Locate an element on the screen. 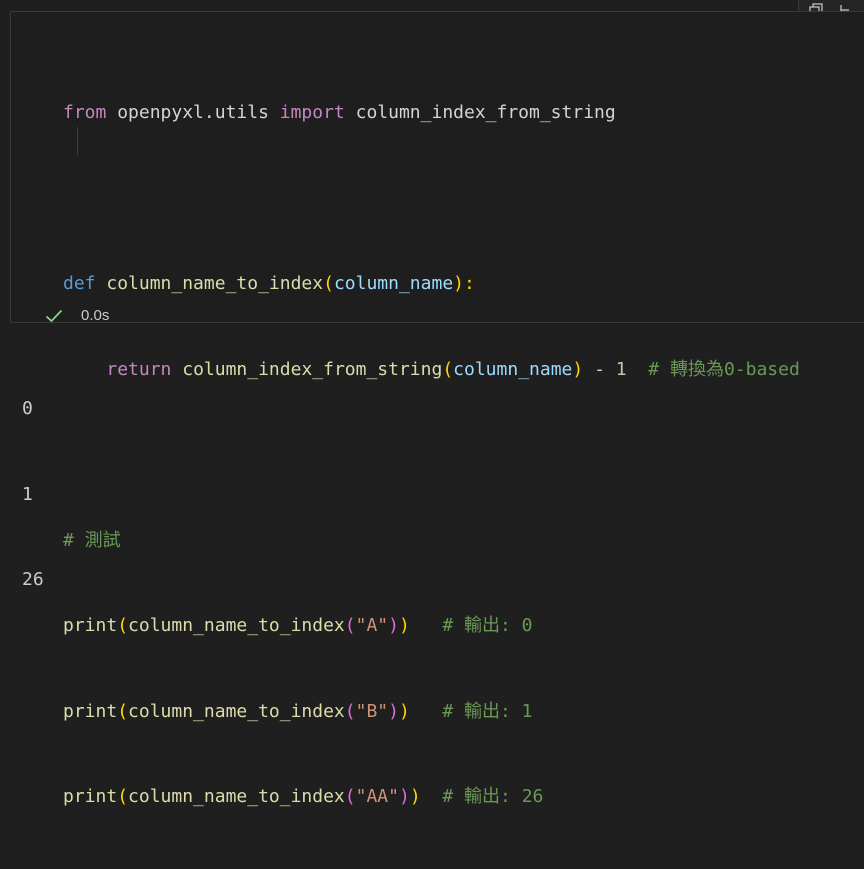  code-token: - is located at coordinates (599, 369).